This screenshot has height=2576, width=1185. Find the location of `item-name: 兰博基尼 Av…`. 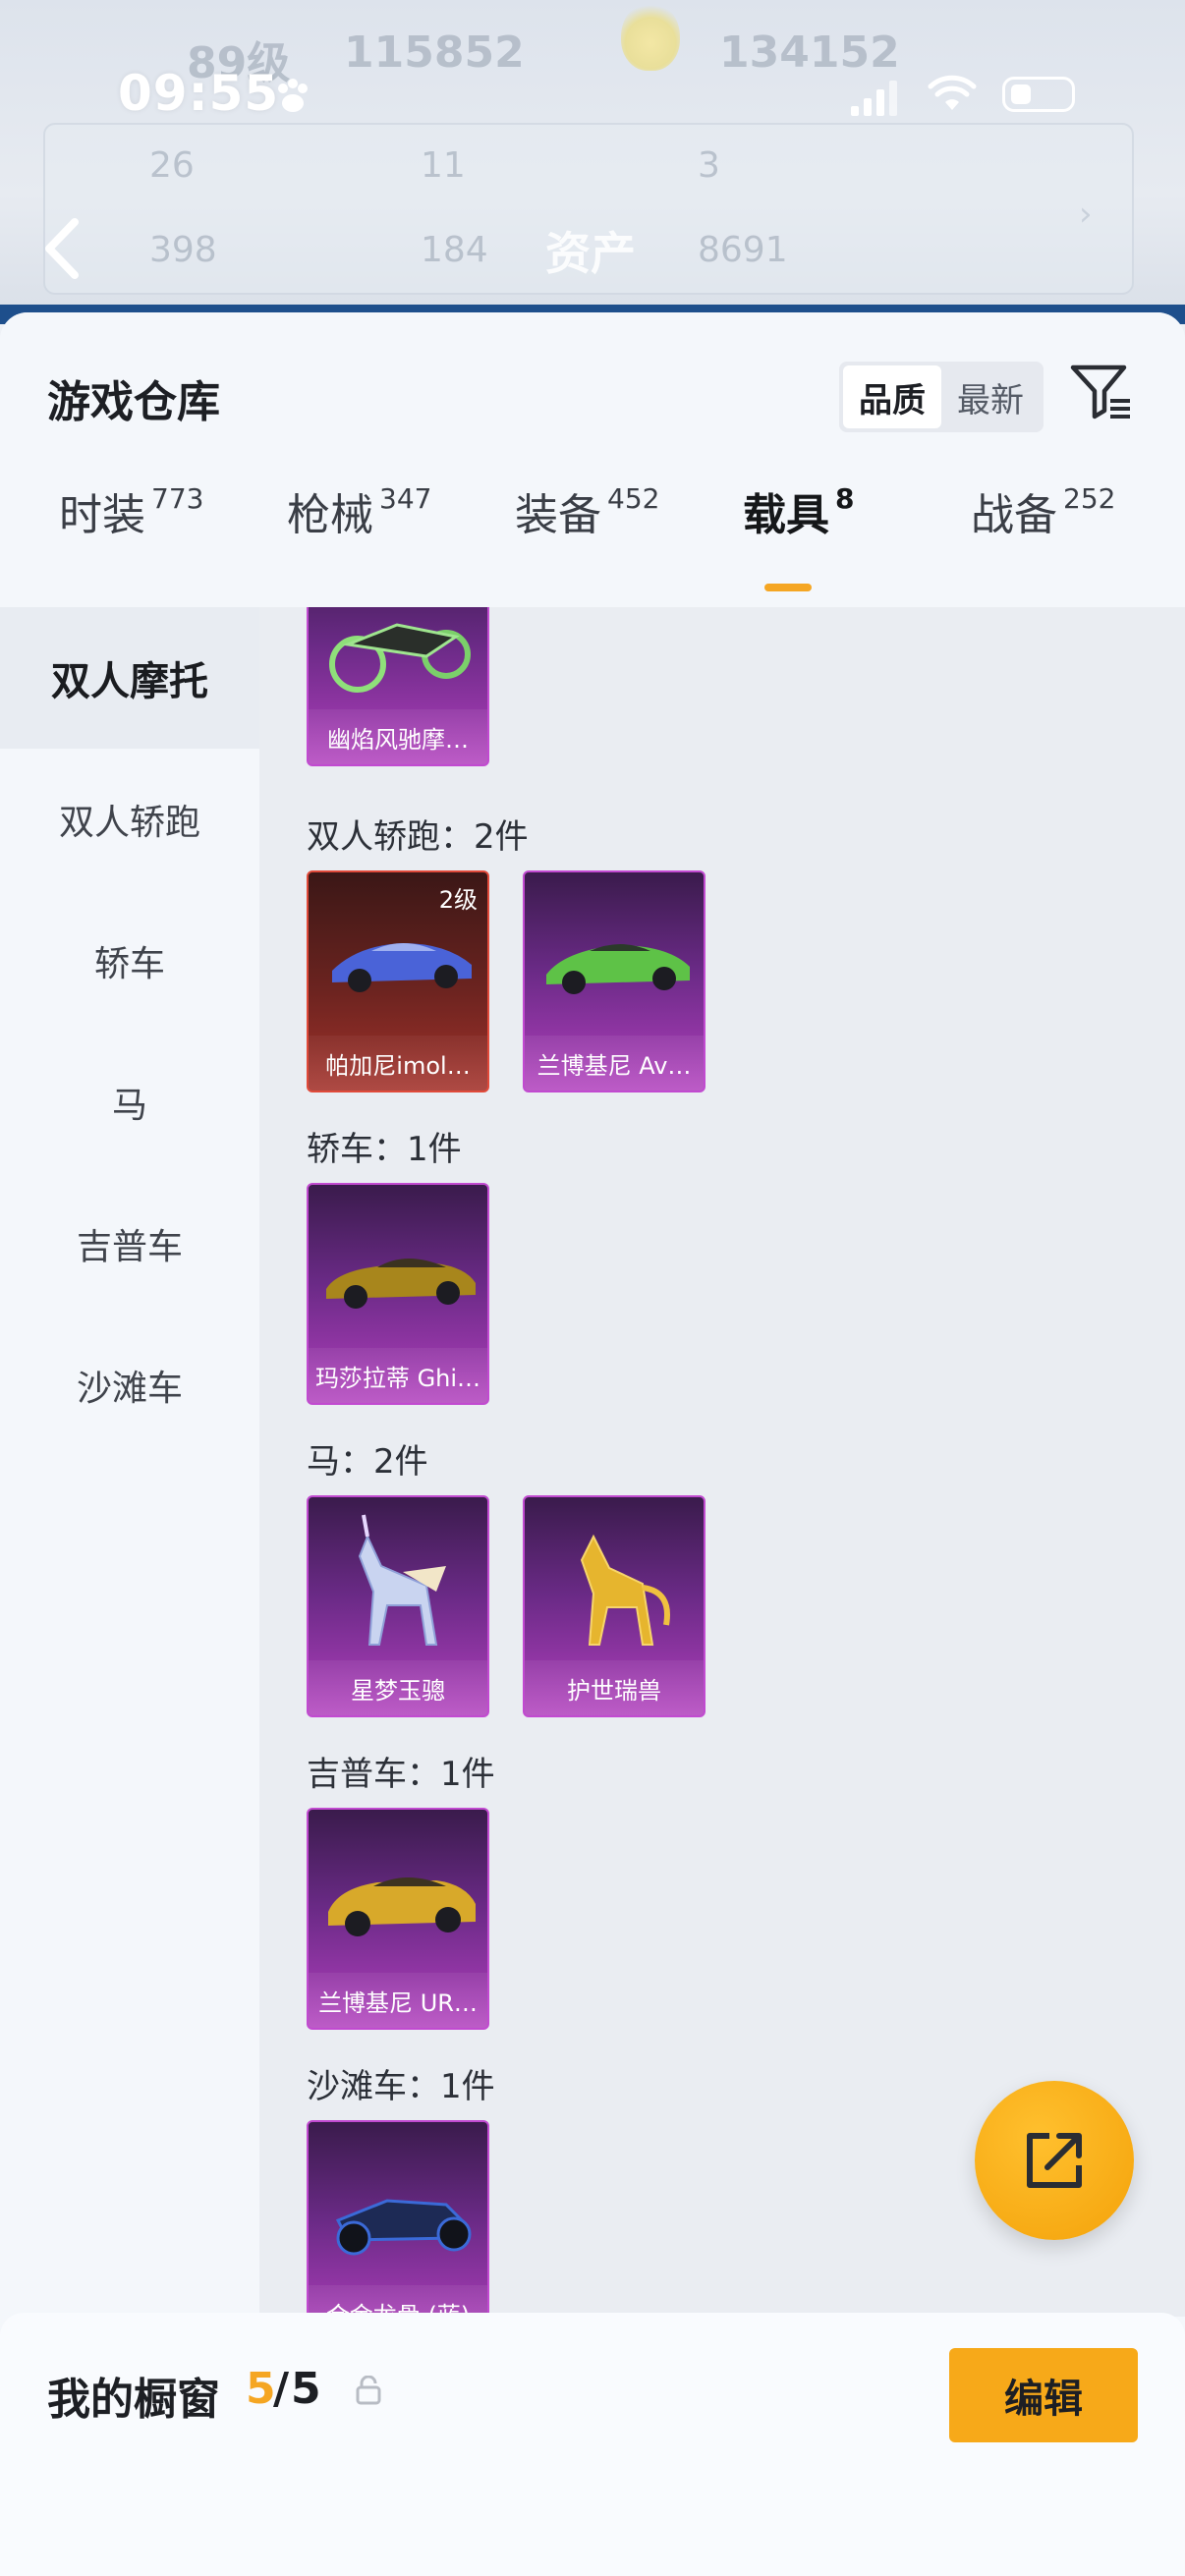

item-name: 兰博基尼 Av… is located at coordinates (614, 1063).